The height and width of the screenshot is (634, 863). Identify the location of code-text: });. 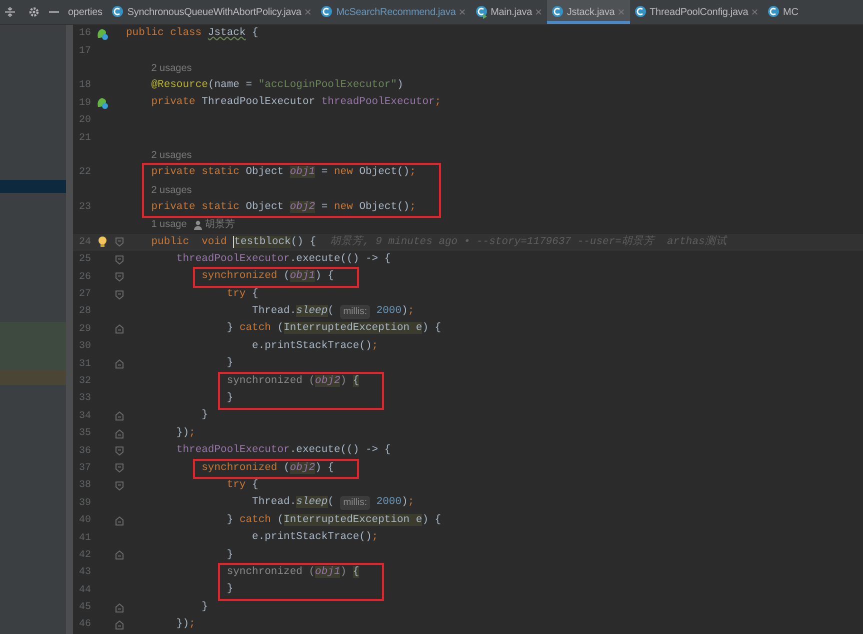
(186, 433).